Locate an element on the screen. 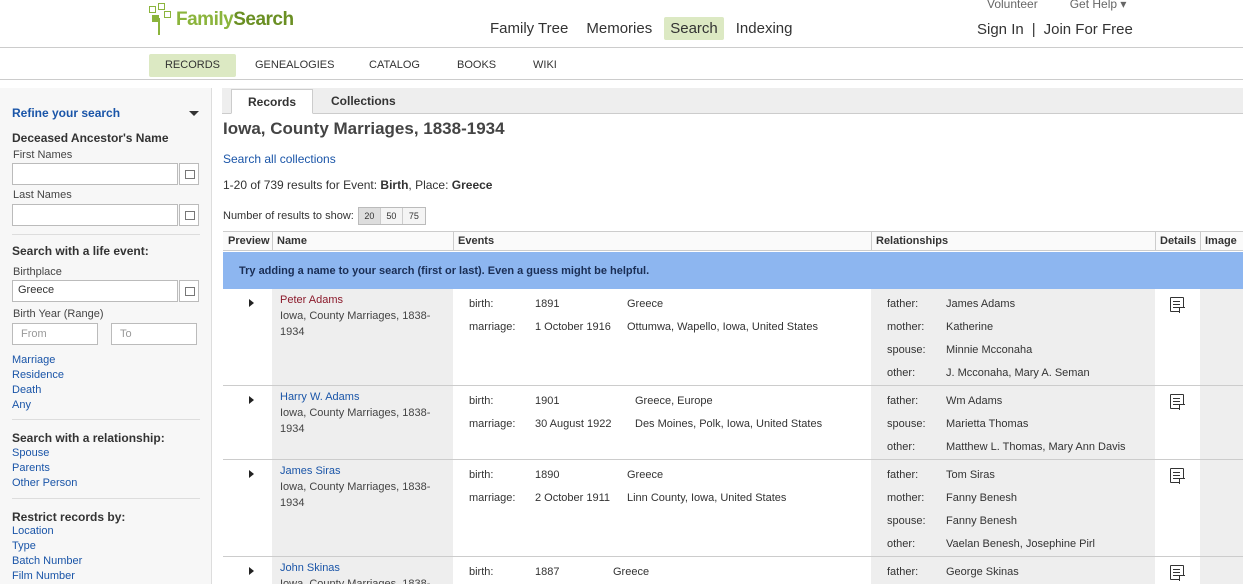 This screenshot has height=584, width=1243. results-per-page: Number of results to show: 20 50 75 is located at coordinates (324, 216).